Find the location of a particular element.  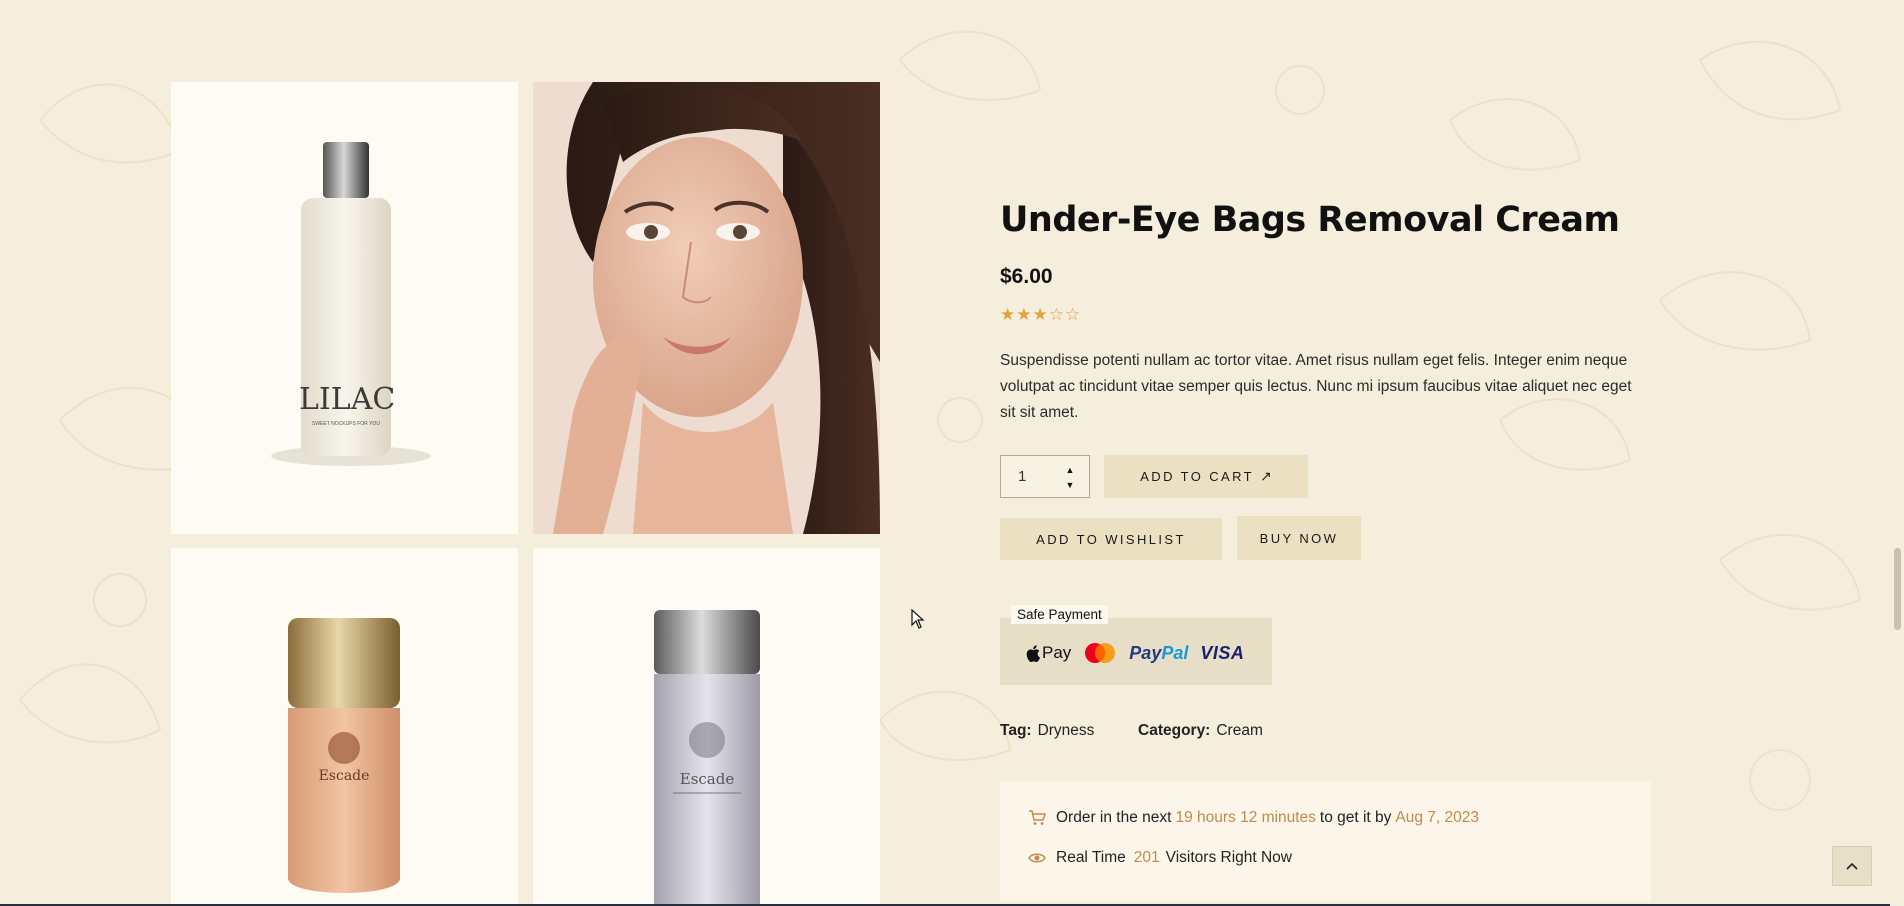

delivery-time: 19 hours 12 minutes is located at coordinates (1245, 817).